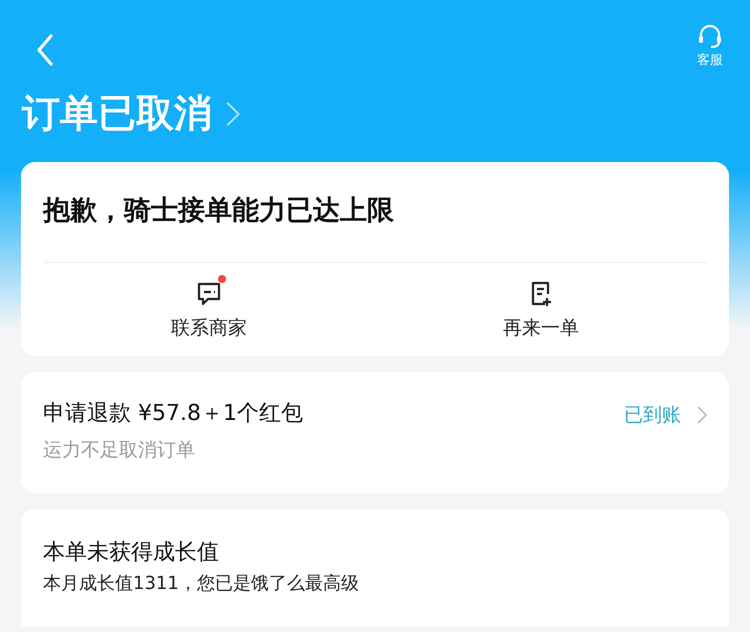  Describe the element at coordinates (209, 309) in the screenshot. I see `contact-merchant-button: 联系商家` at that location.